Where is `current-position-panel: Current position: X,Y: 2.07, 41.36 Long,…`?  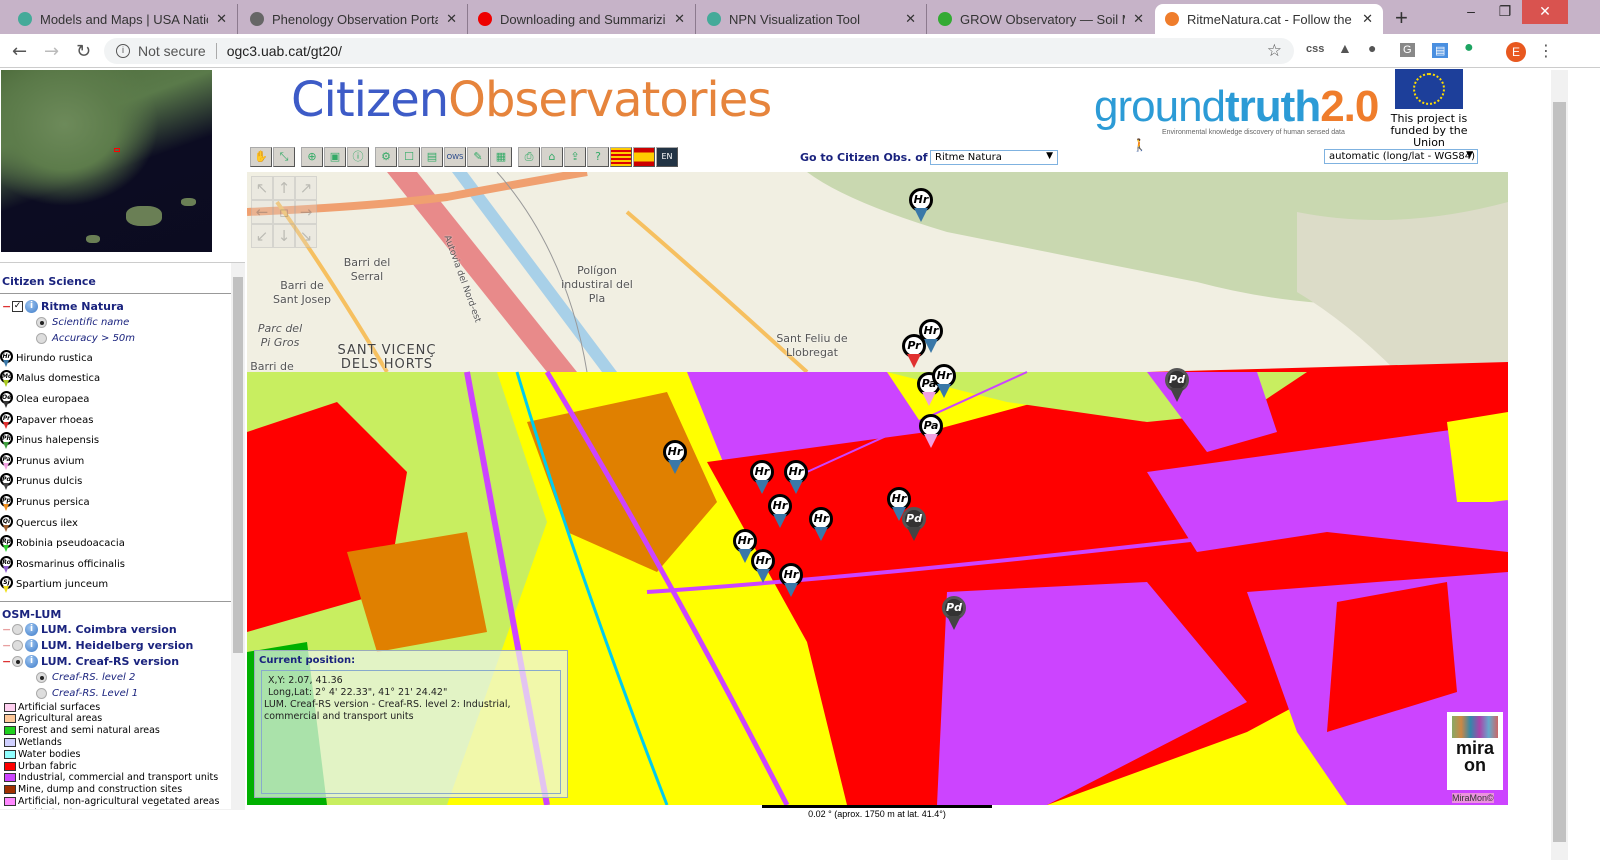 current-position-panel: Current position: X,Y: 2.07, 41.36 Long,… is located at coordinates (411, 724).